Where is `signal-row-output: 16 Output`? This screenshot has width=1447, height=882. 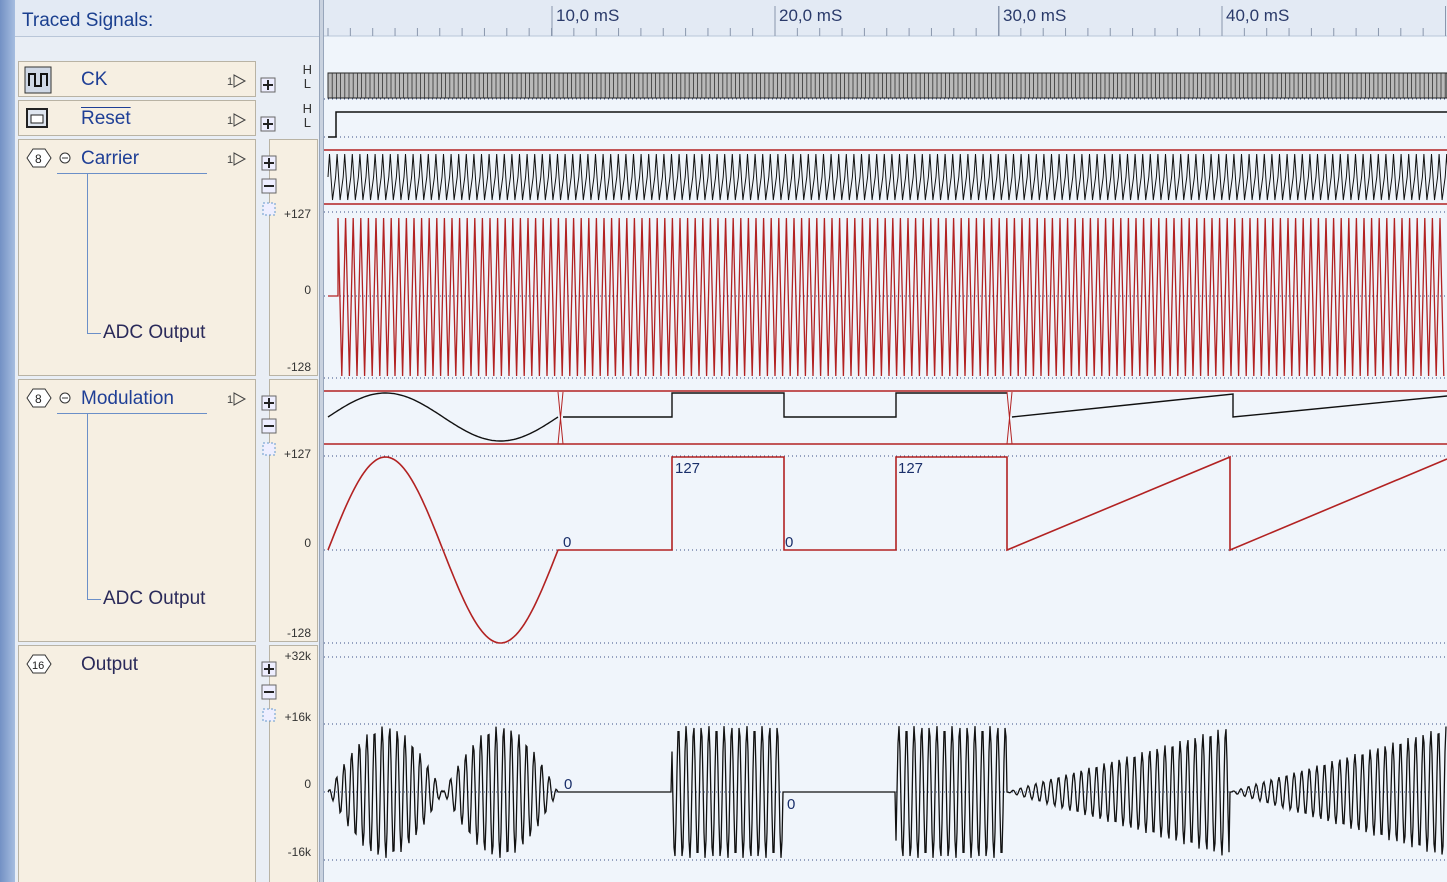
signal-row-output: 16 Output is located at coordinates (137, 763).